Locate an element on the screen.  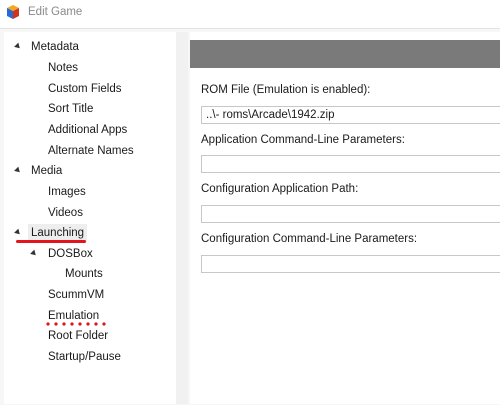
tree-item-root-folder: Root Folder is located at coordinates (78, 336).